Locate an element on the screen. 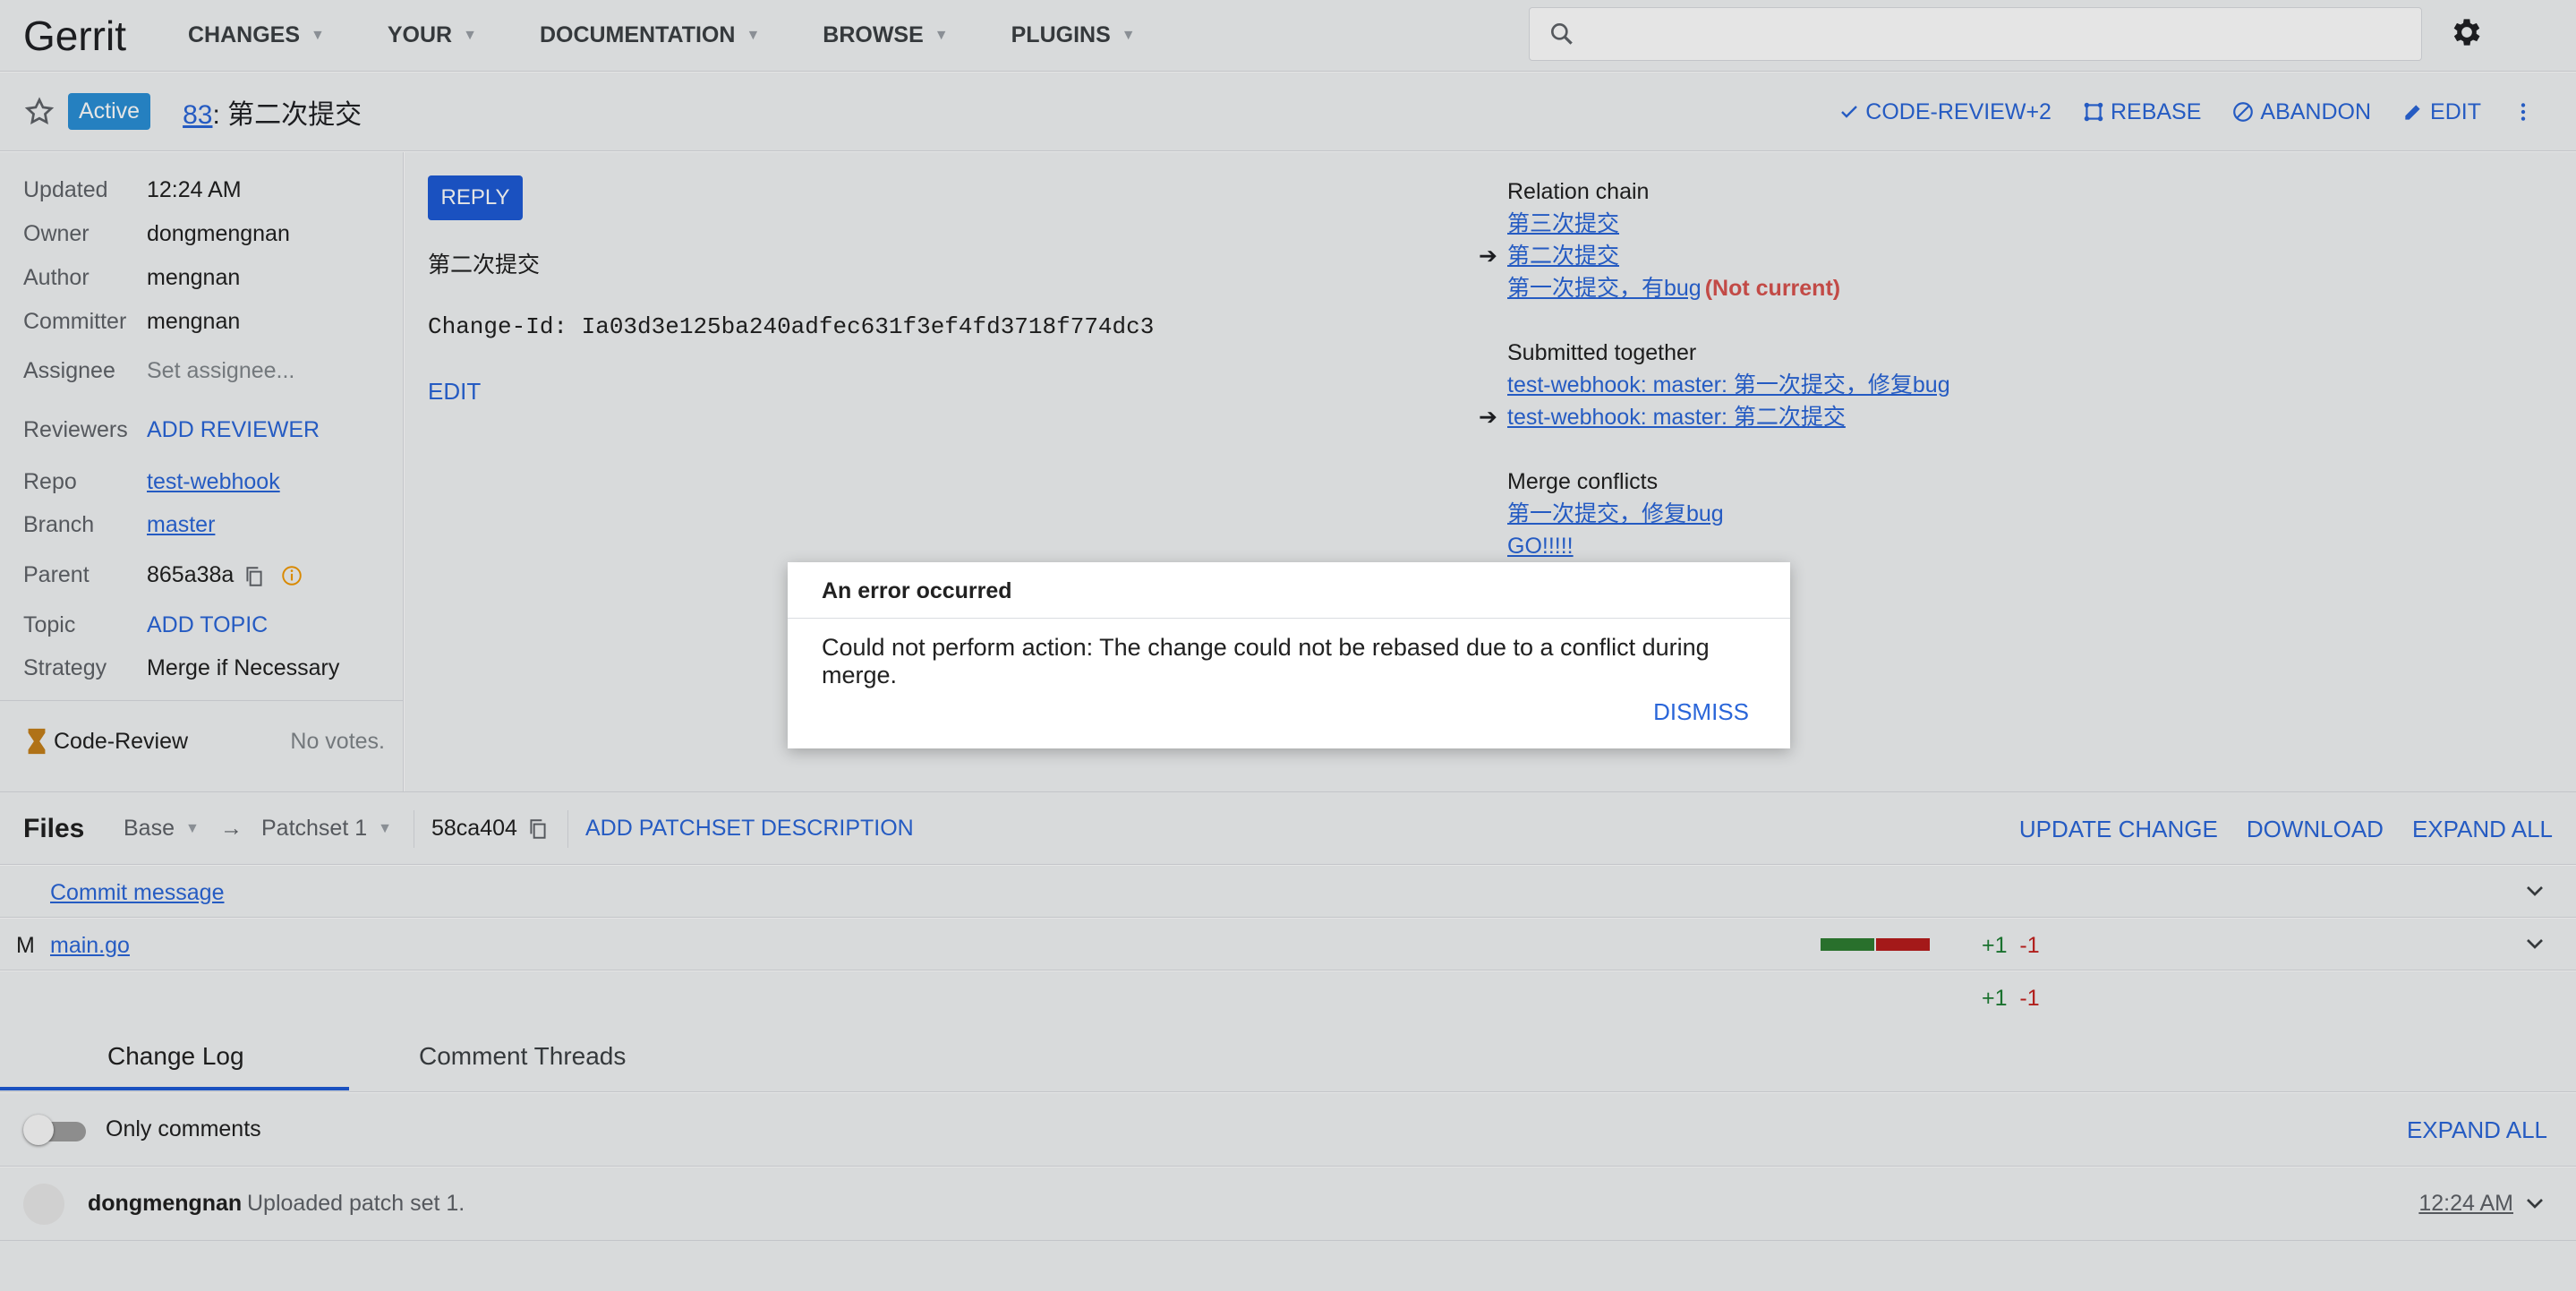 The width and height of the screenshot is (2576, 1291). divider is located at coordinates (1289, 618).